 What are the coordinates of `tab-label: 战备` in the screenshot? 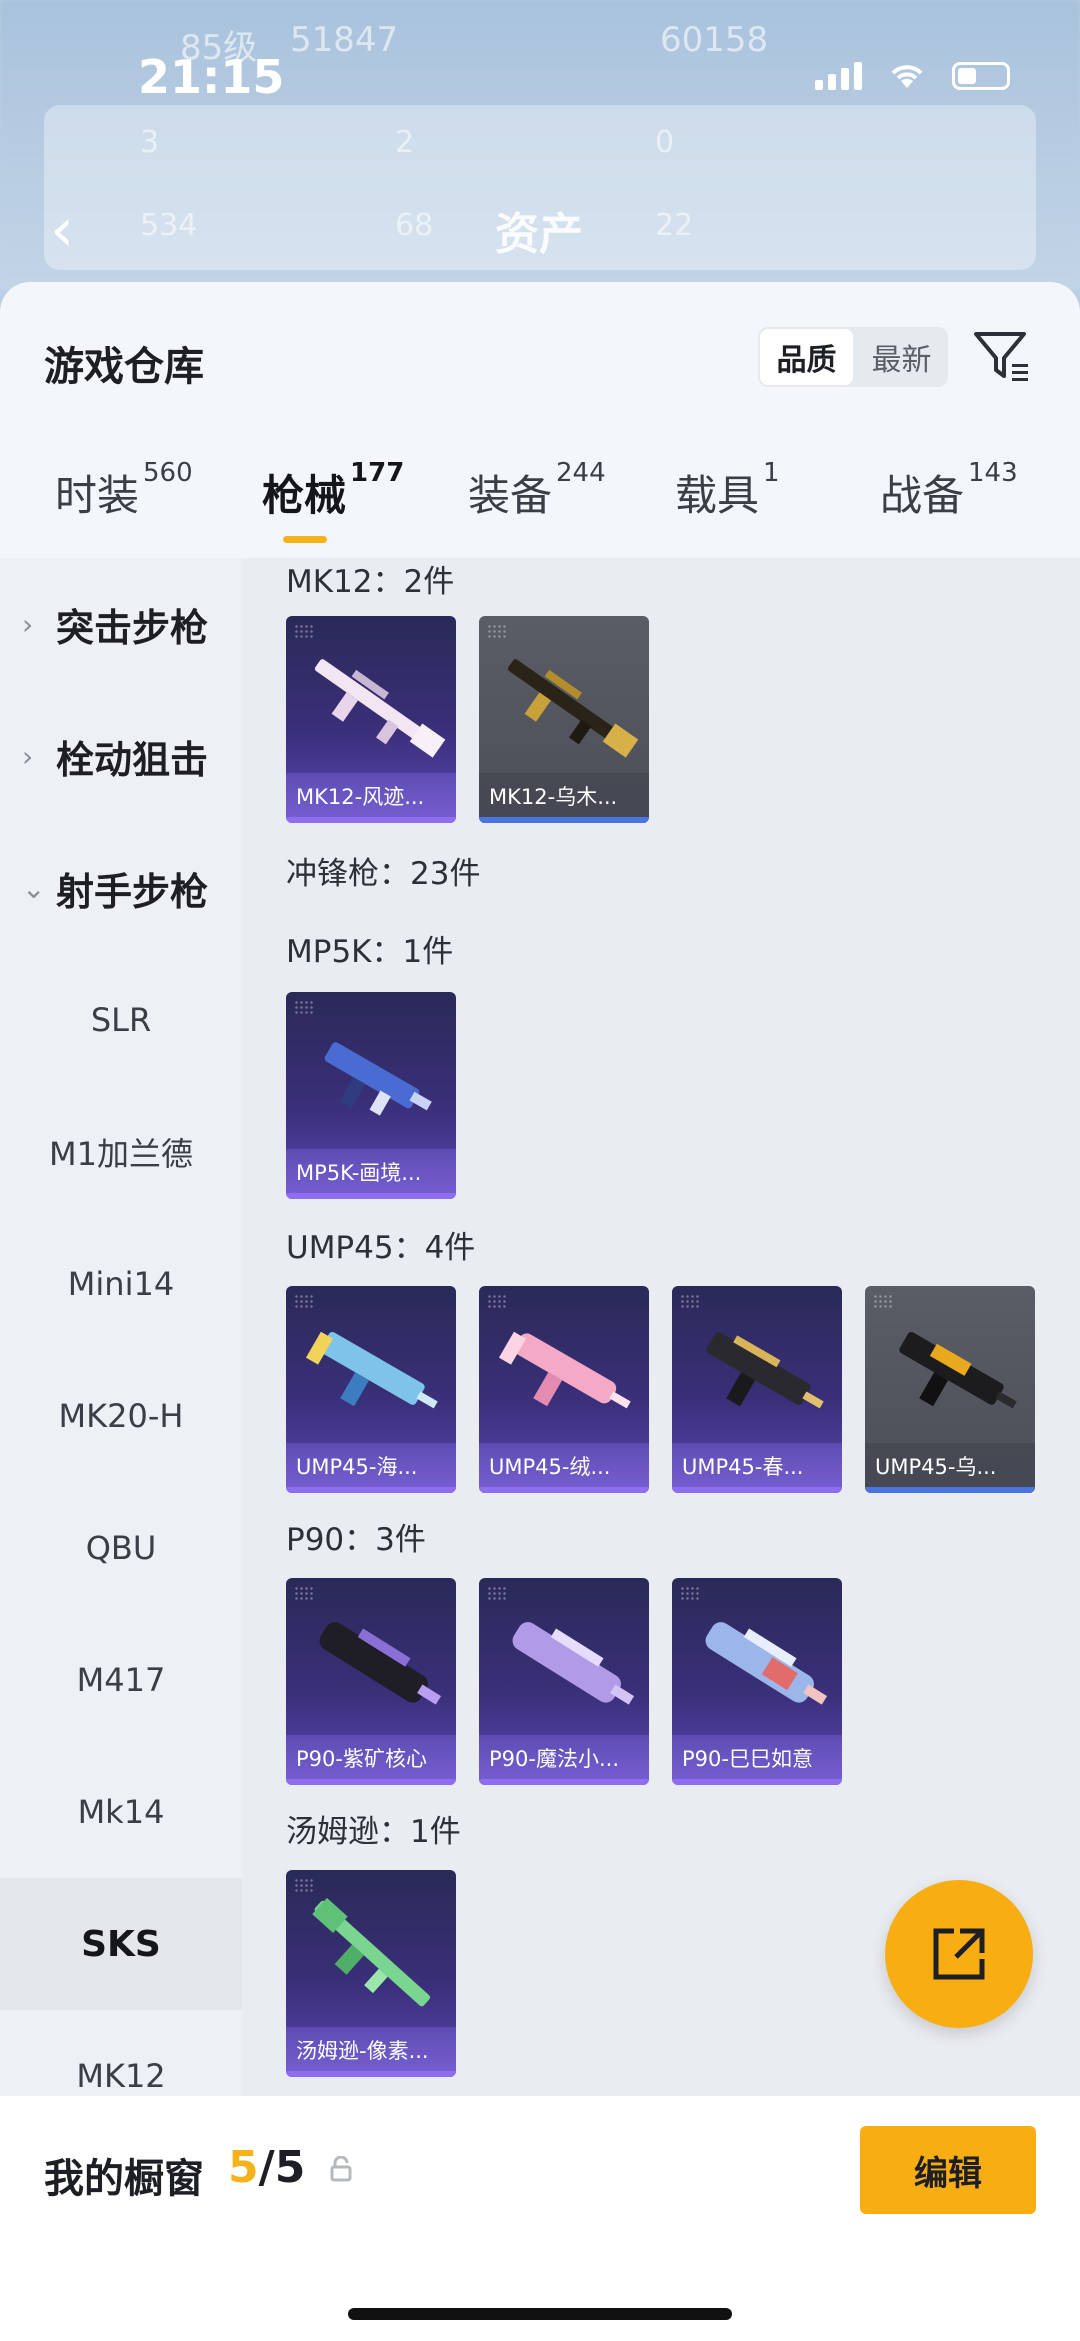 It's located at (922, 495).